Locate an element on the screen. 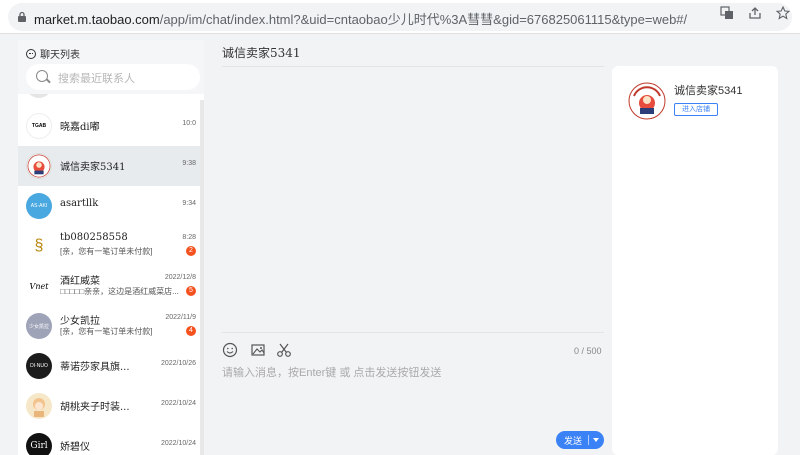 The width and height of the screenshot is (800, 455). avatar: TGAB is located at coordinates (39, 126).